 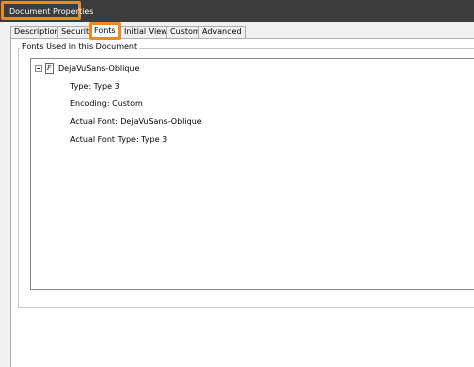 What do you see at coordinates (105, 31) in the screenshot?
I see `tab-fonts: Fonts` at bounding box center [105, 31].